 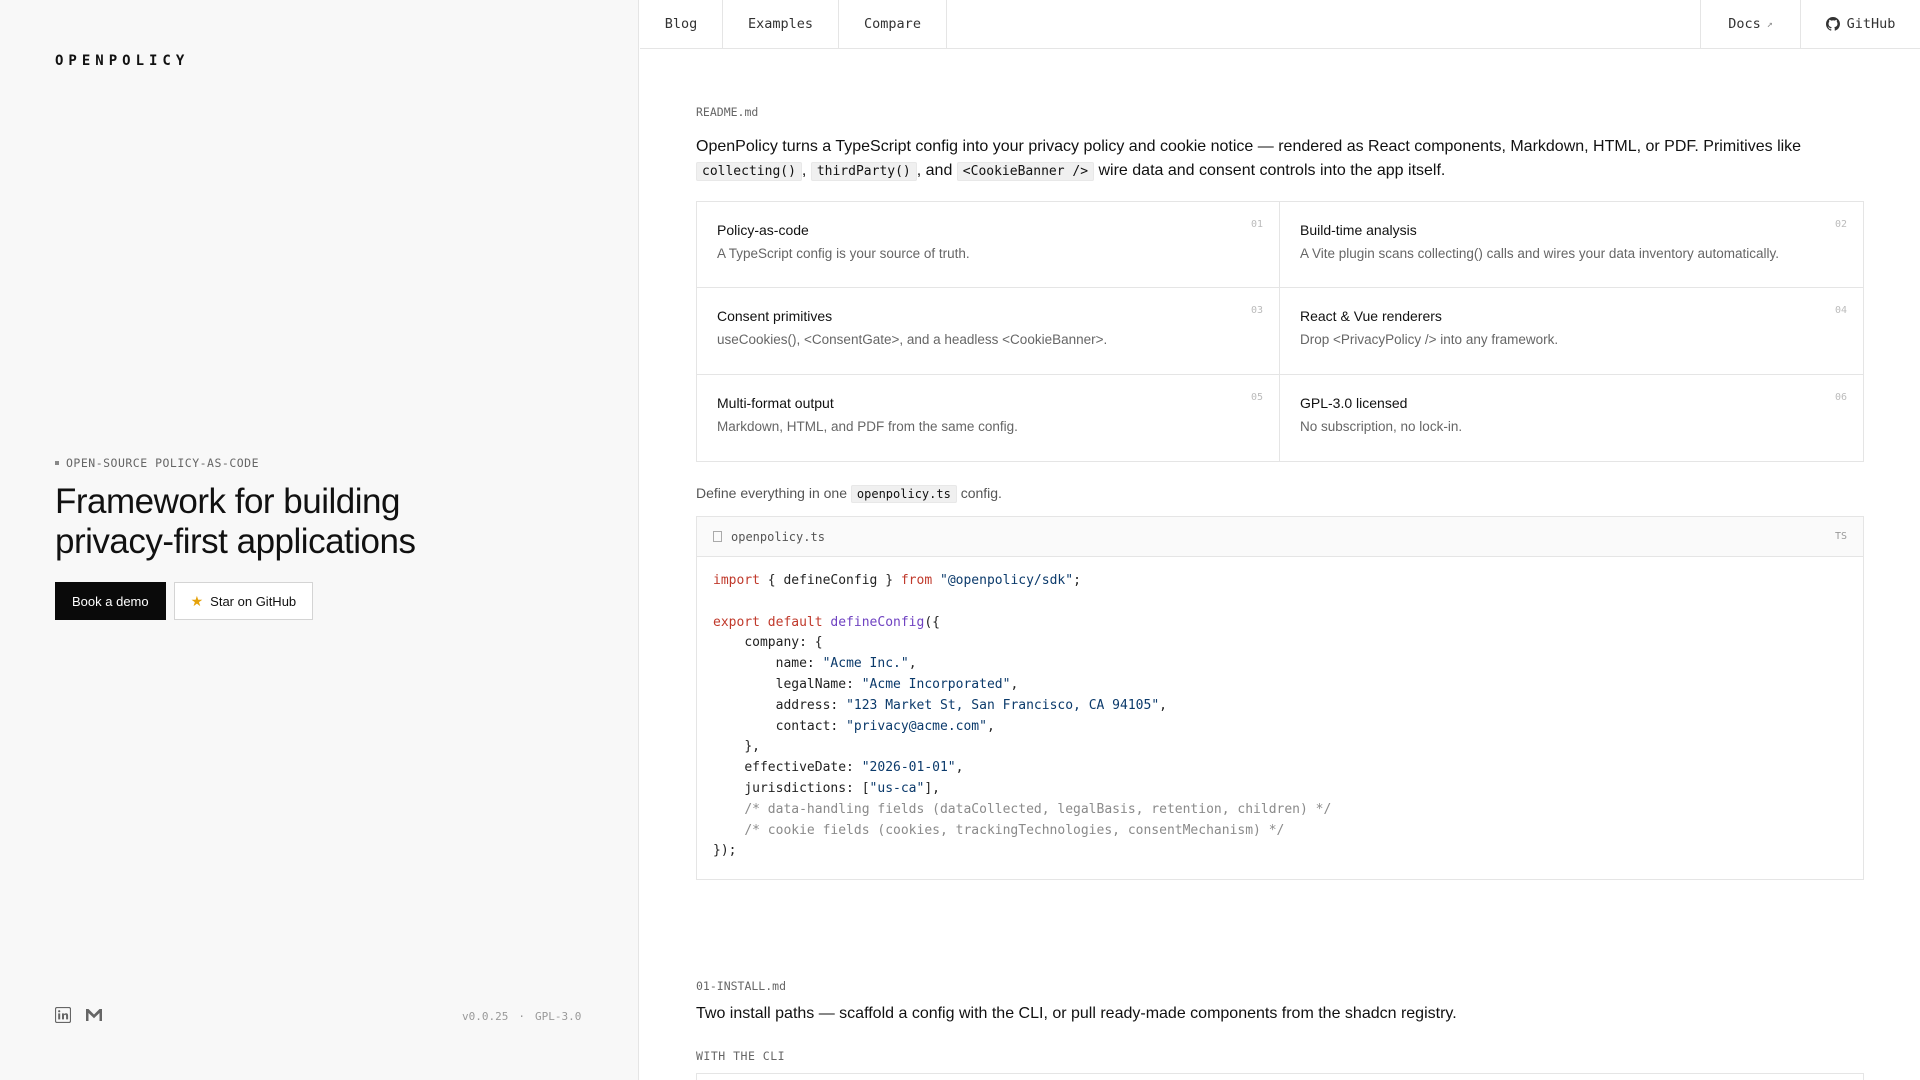 What do you see at coordinates (1354, 402) in the screenshot?
I see `feature-title: GPL-3.0 licensed` at bounding box center [1354, 402].